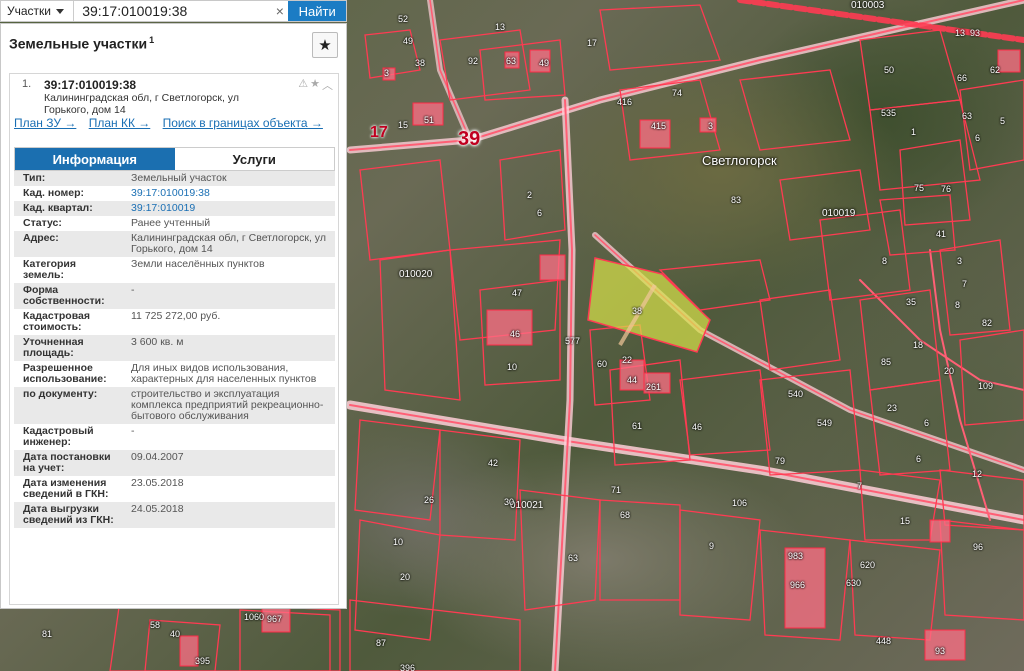 The image size is (1024, 671). What do you see at coordinates (659, 126) in the screenshot?
I see `parcel-number-label: 415` at bounding box center [659, 126].